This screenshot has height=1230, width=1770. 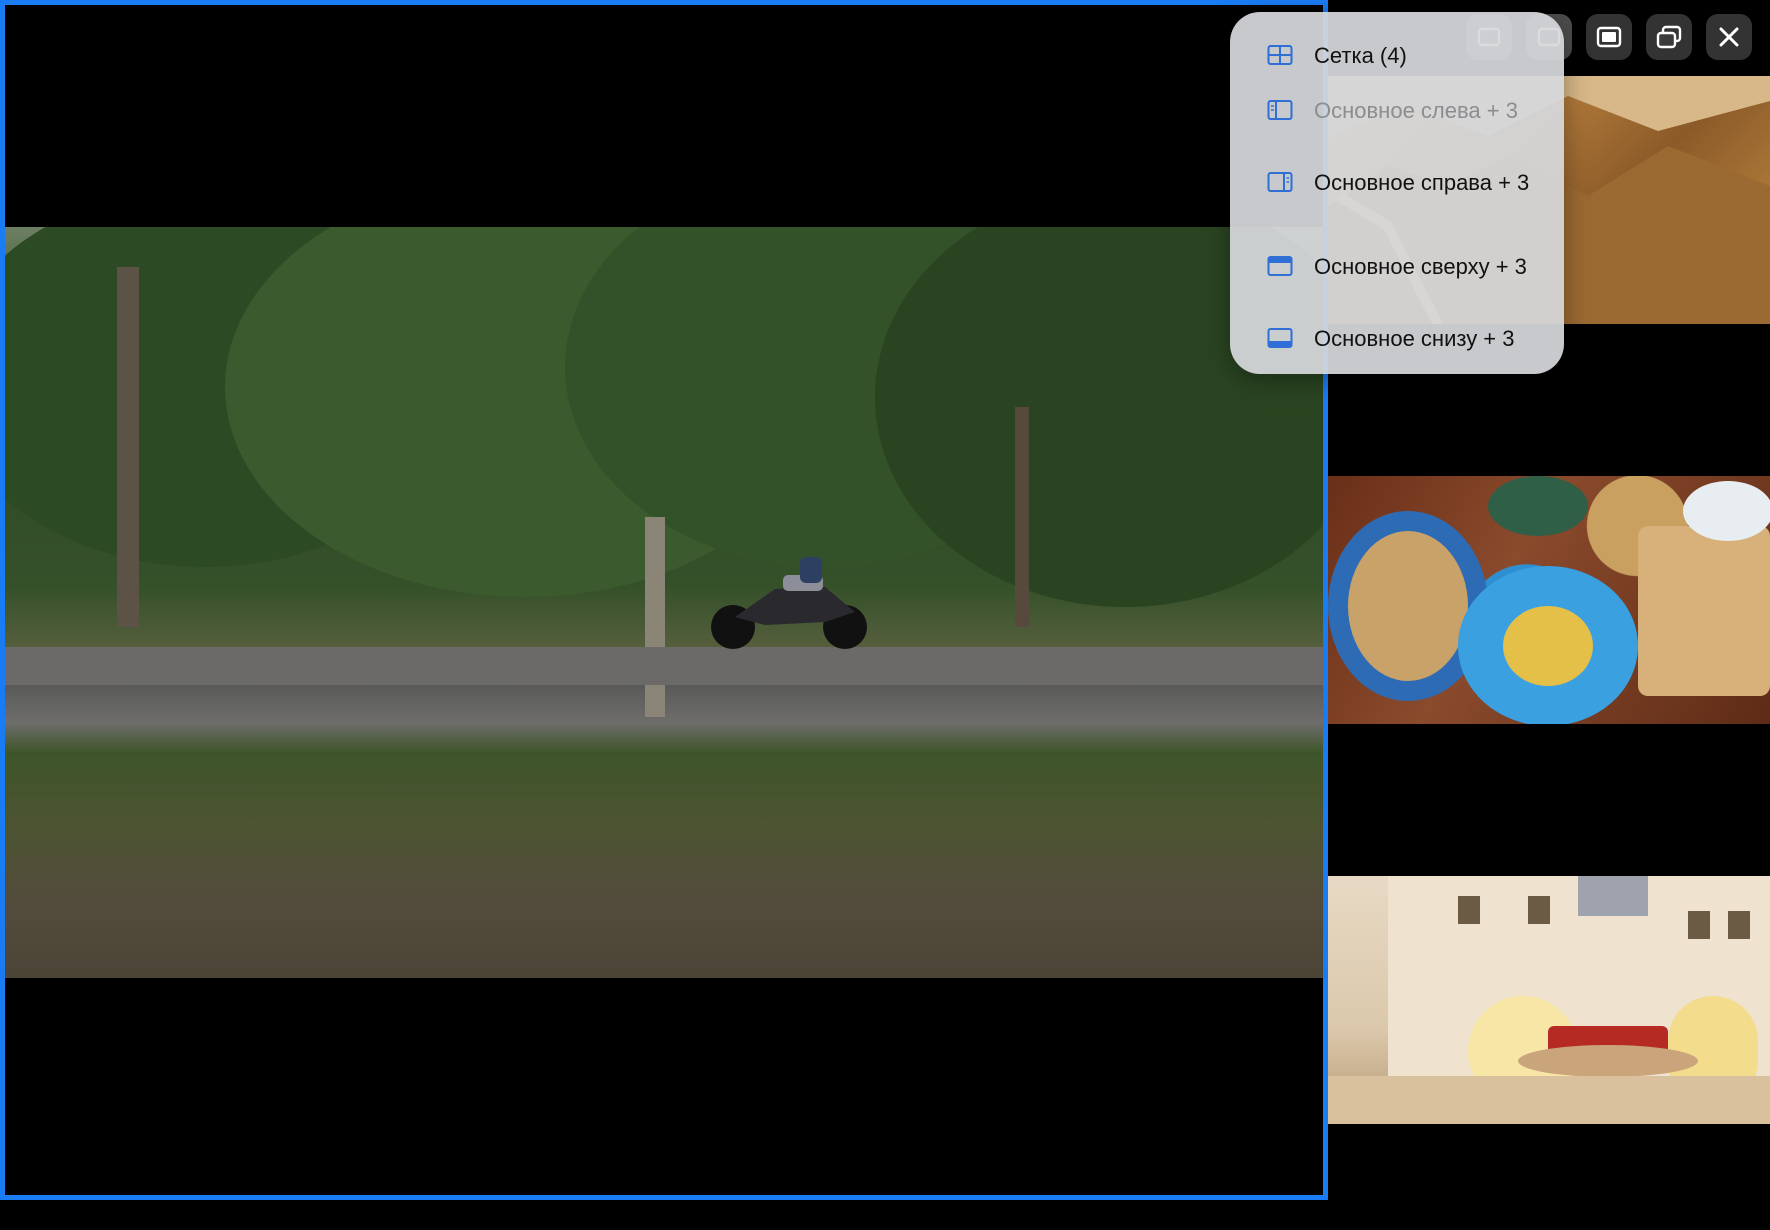 I want to click on main-bottom-layout-icon, so click(x=1280, y=338).